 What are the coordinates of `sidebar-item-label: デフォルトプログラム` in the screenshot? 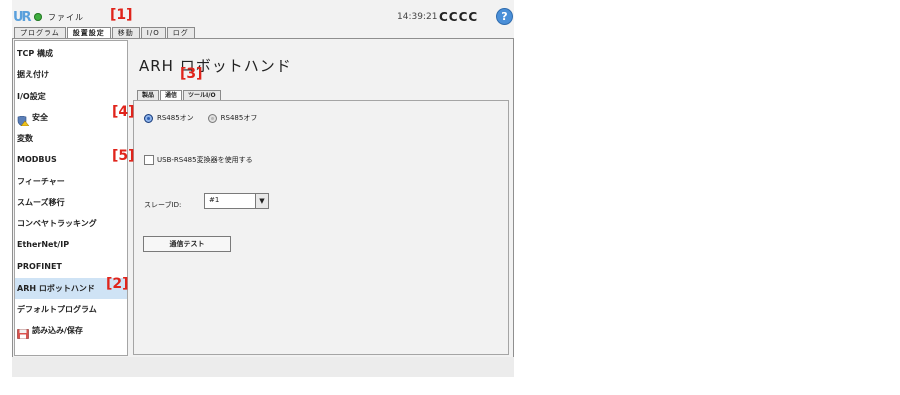 It's located at (57, 309).